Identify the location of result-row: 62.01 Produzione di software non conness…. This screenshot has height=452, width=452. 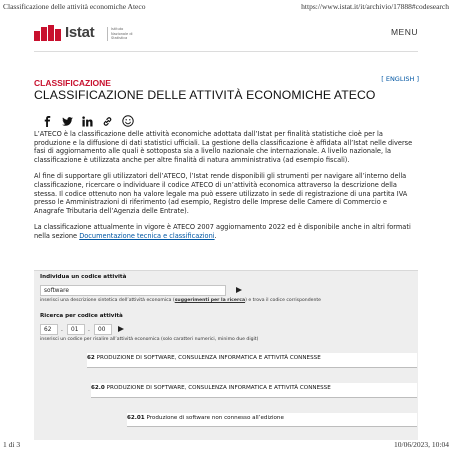
(272, 420).